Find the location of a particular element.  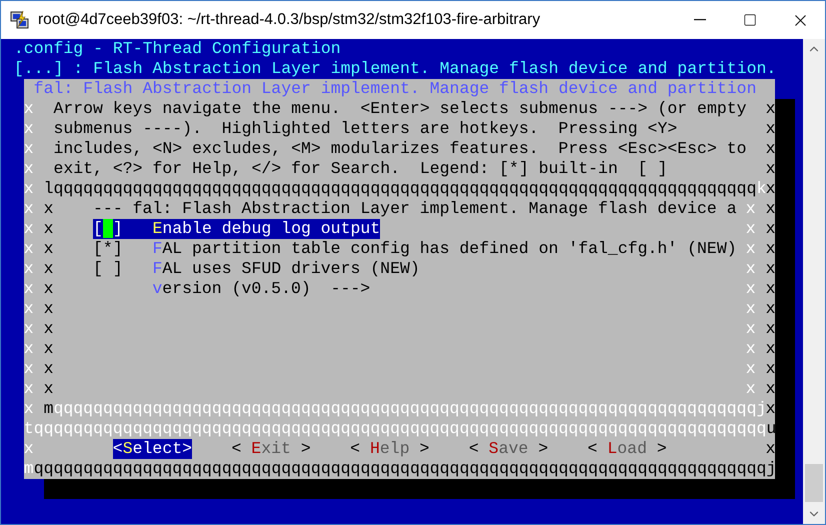

border-text: tqqqqqqqqqqqqqqqqqqqqqqqqqqqqqqqqqqqqqqqqqqqqqqqqqqqqqqqqqqqqqqqqqqqqqqqqqqu is located at coordinates (400, 429).